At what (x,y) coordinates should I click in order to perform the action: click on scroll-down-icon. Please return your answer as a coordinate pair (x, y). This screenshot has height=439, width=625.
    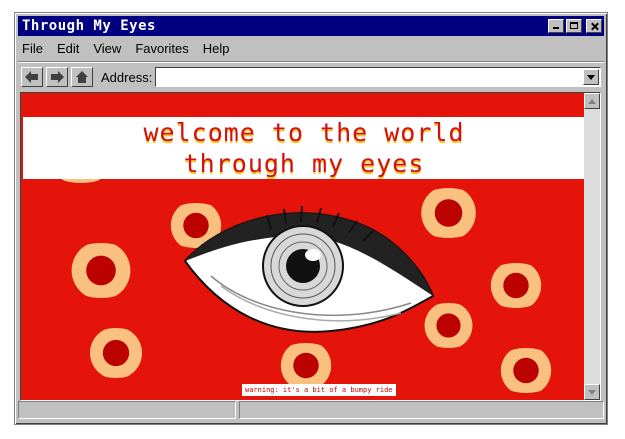
    Looking at the image, I should click on (592, 392).